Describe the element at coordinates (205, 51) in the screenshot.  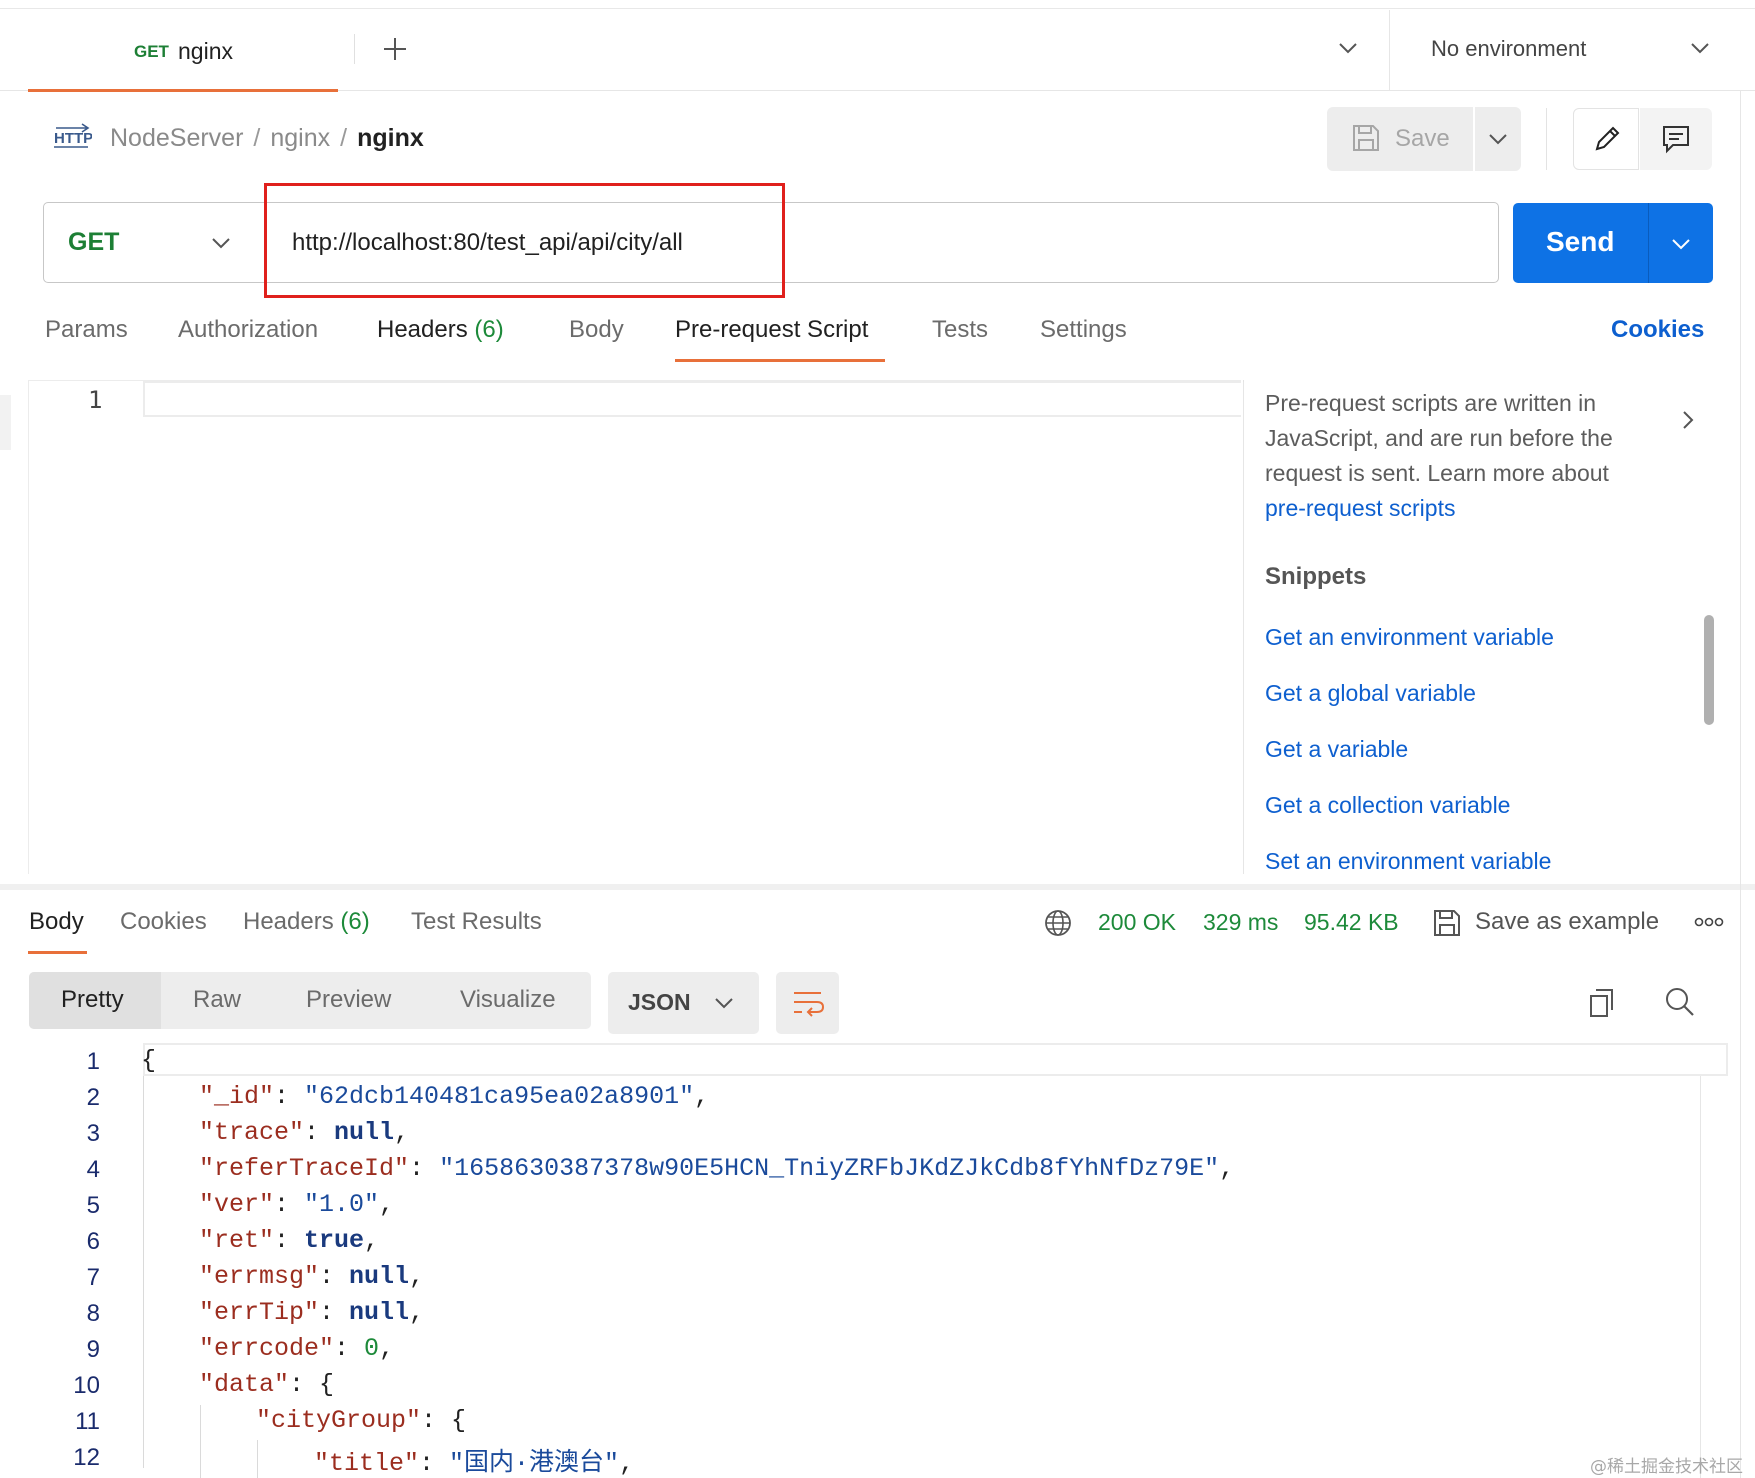
I see `tab-title: nginx` at that location.